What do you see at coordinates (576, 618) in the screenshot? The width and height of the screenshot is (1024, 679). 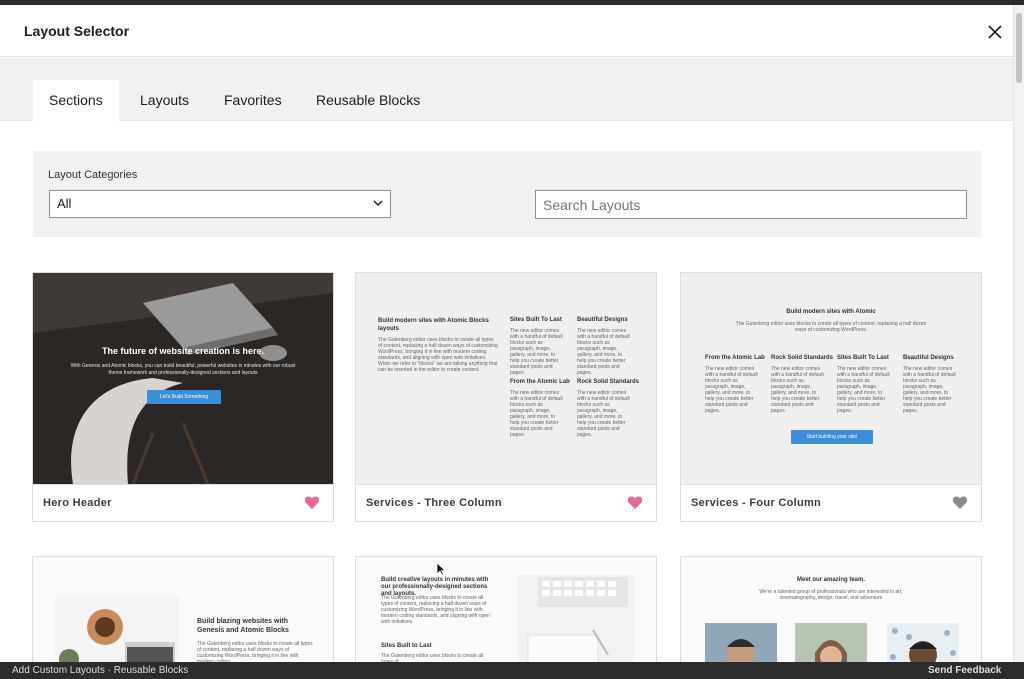 I see `keyboard-photo-illustration` at bounding box center [576, 618].